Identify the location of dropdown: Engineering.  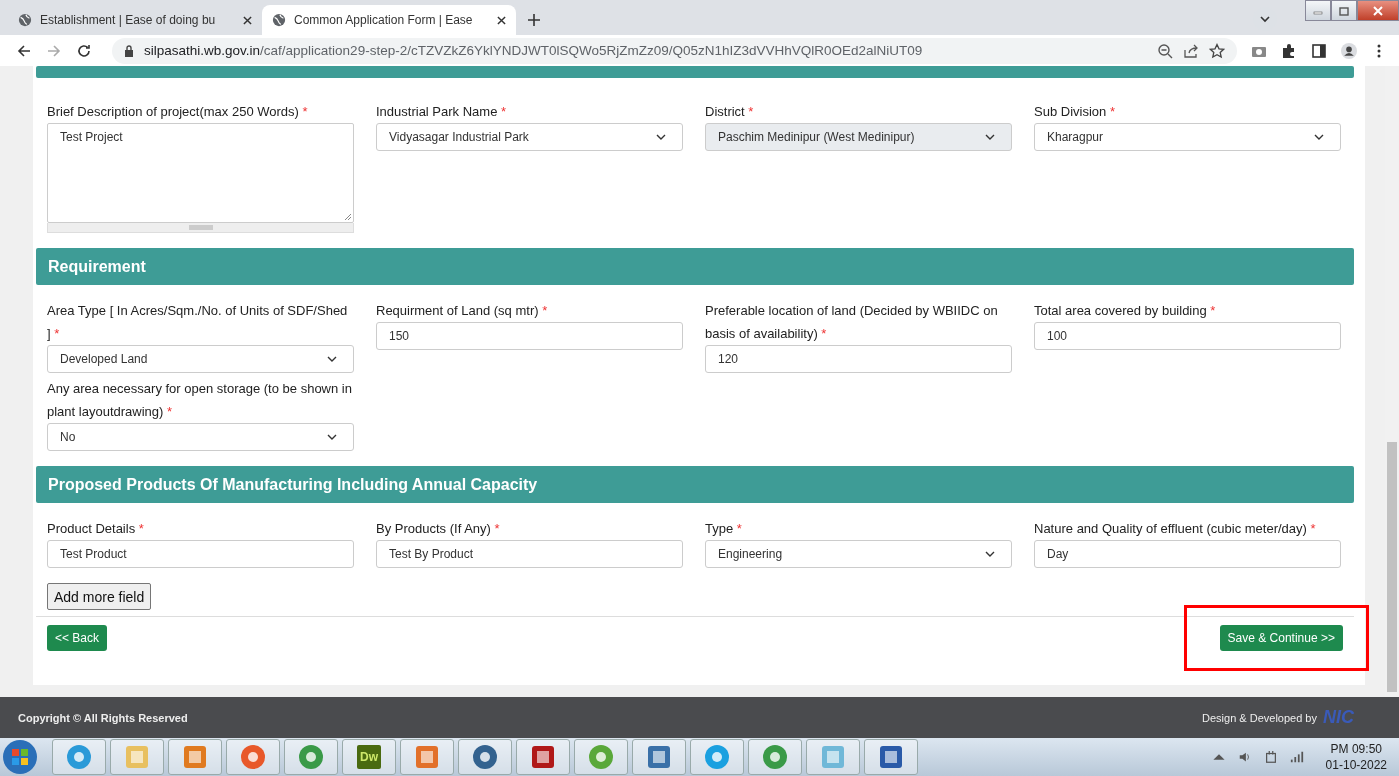
(858, 554).